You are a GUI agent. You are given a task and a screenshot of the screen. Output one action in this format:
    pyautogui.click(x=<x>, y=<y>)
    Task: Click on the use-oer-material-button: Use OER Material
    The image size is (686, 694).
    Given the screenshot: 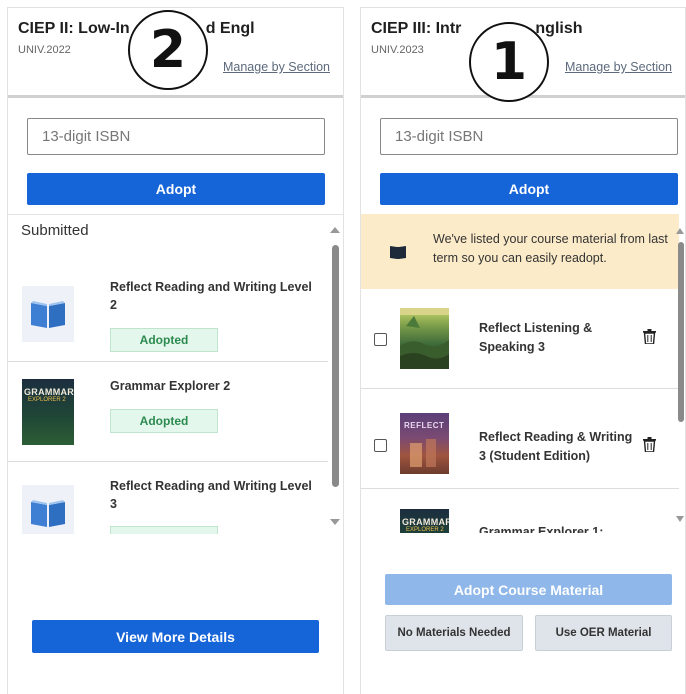 What is the action you would take?
    pyautogui.click(x=603, y=633)
    